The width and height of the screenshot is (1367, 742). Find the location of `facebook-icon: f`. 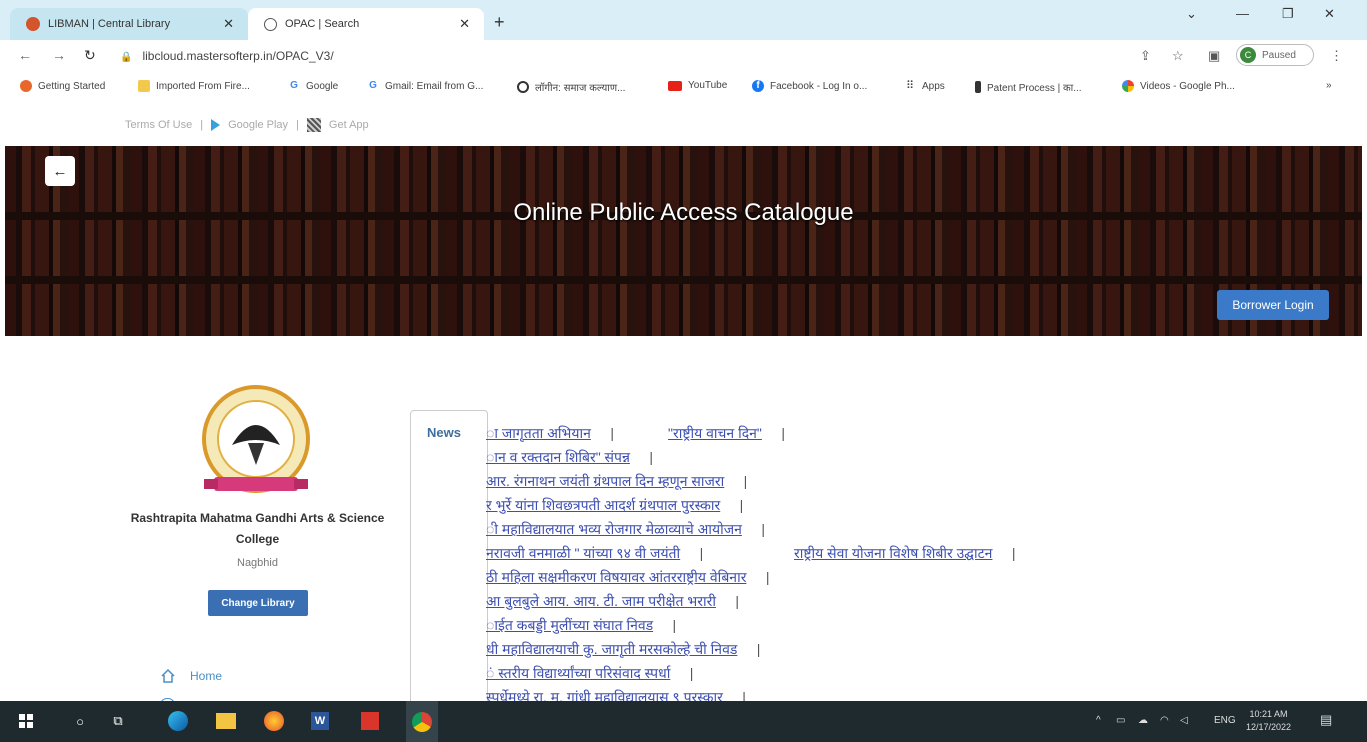

facebook-icon: f is located at coordinates (758, 86).